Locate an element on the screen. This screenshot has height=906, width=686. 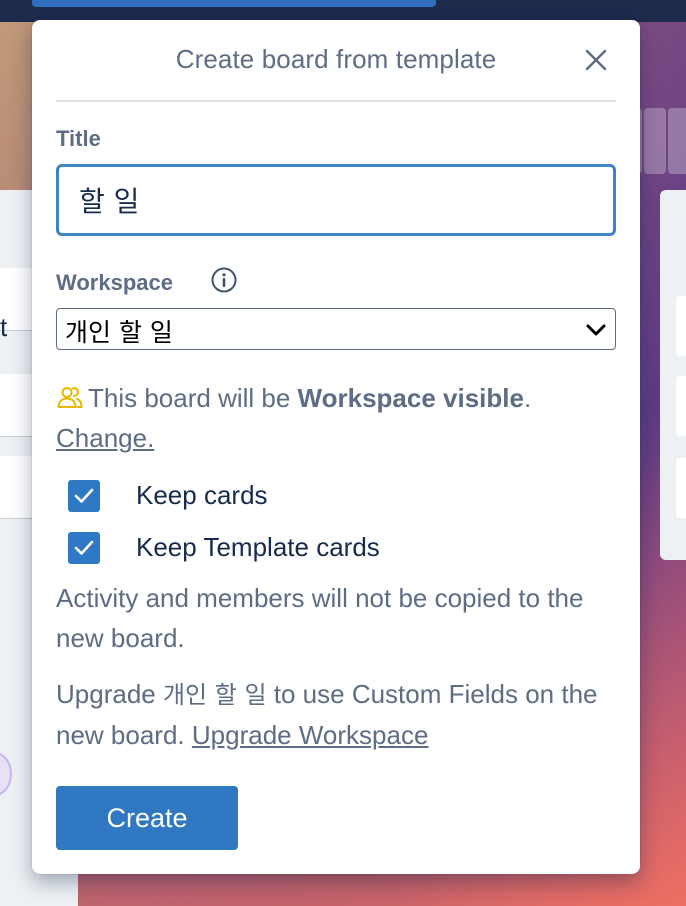
board-title-input is located at coordinates (336, 200).